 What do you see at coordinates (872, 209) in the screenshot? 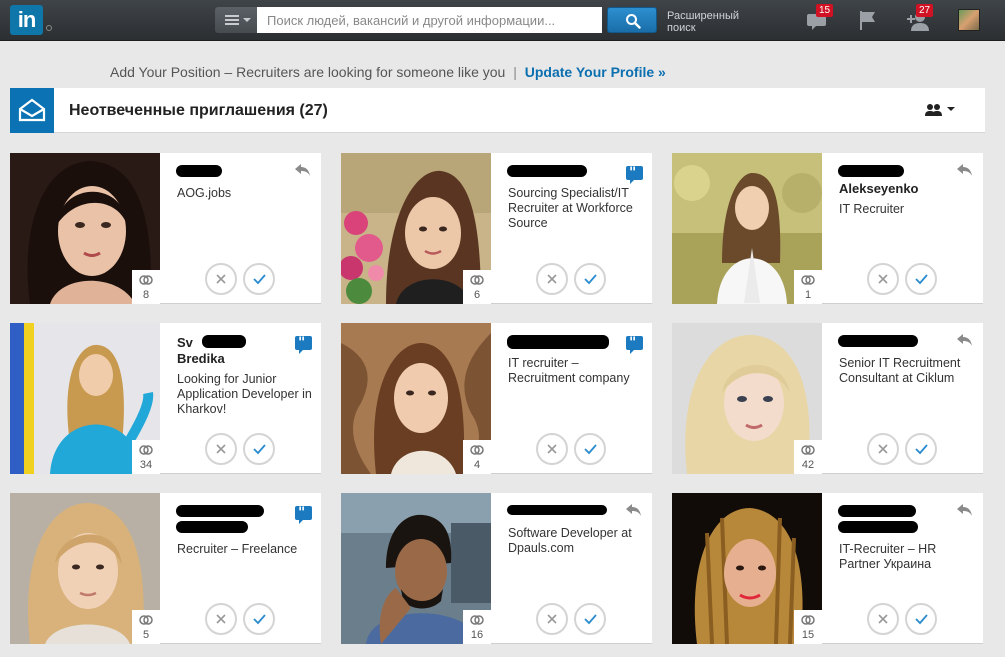
I see `member-headline: IT Recruiter` at bounding box center [872, 209].